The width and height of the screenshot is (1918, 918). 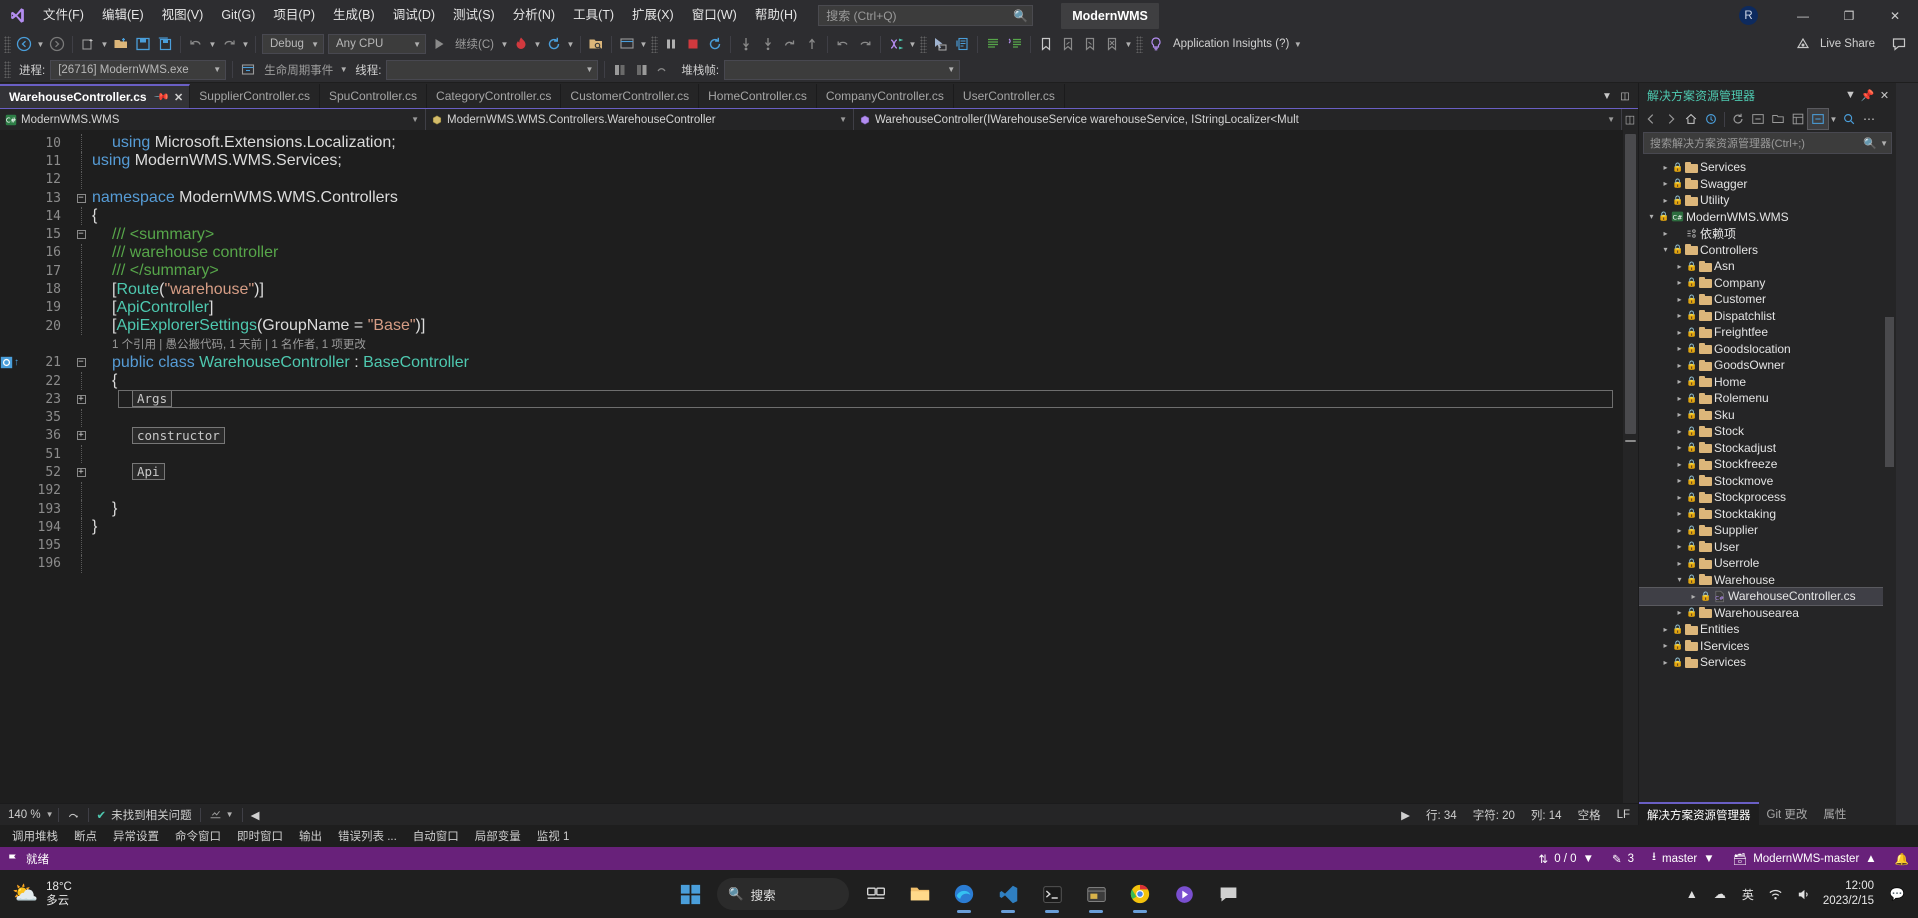 What do you see at coordinates (1405, 815) in the screenshot?
I see `scroll-right-icon: ▶` at bounding box center [1405, 815].